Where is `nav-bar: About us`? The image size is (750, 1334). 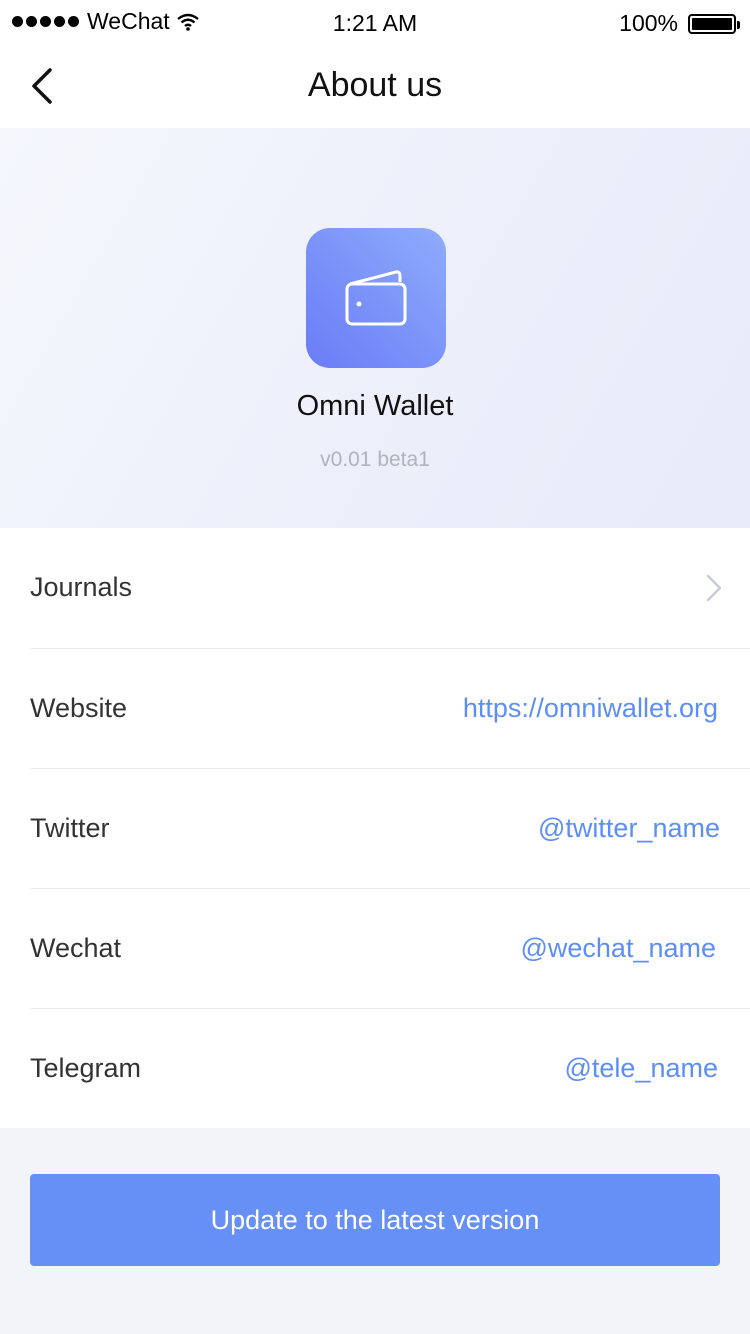
nav-bar: About us is located at coordinates (375, 87).